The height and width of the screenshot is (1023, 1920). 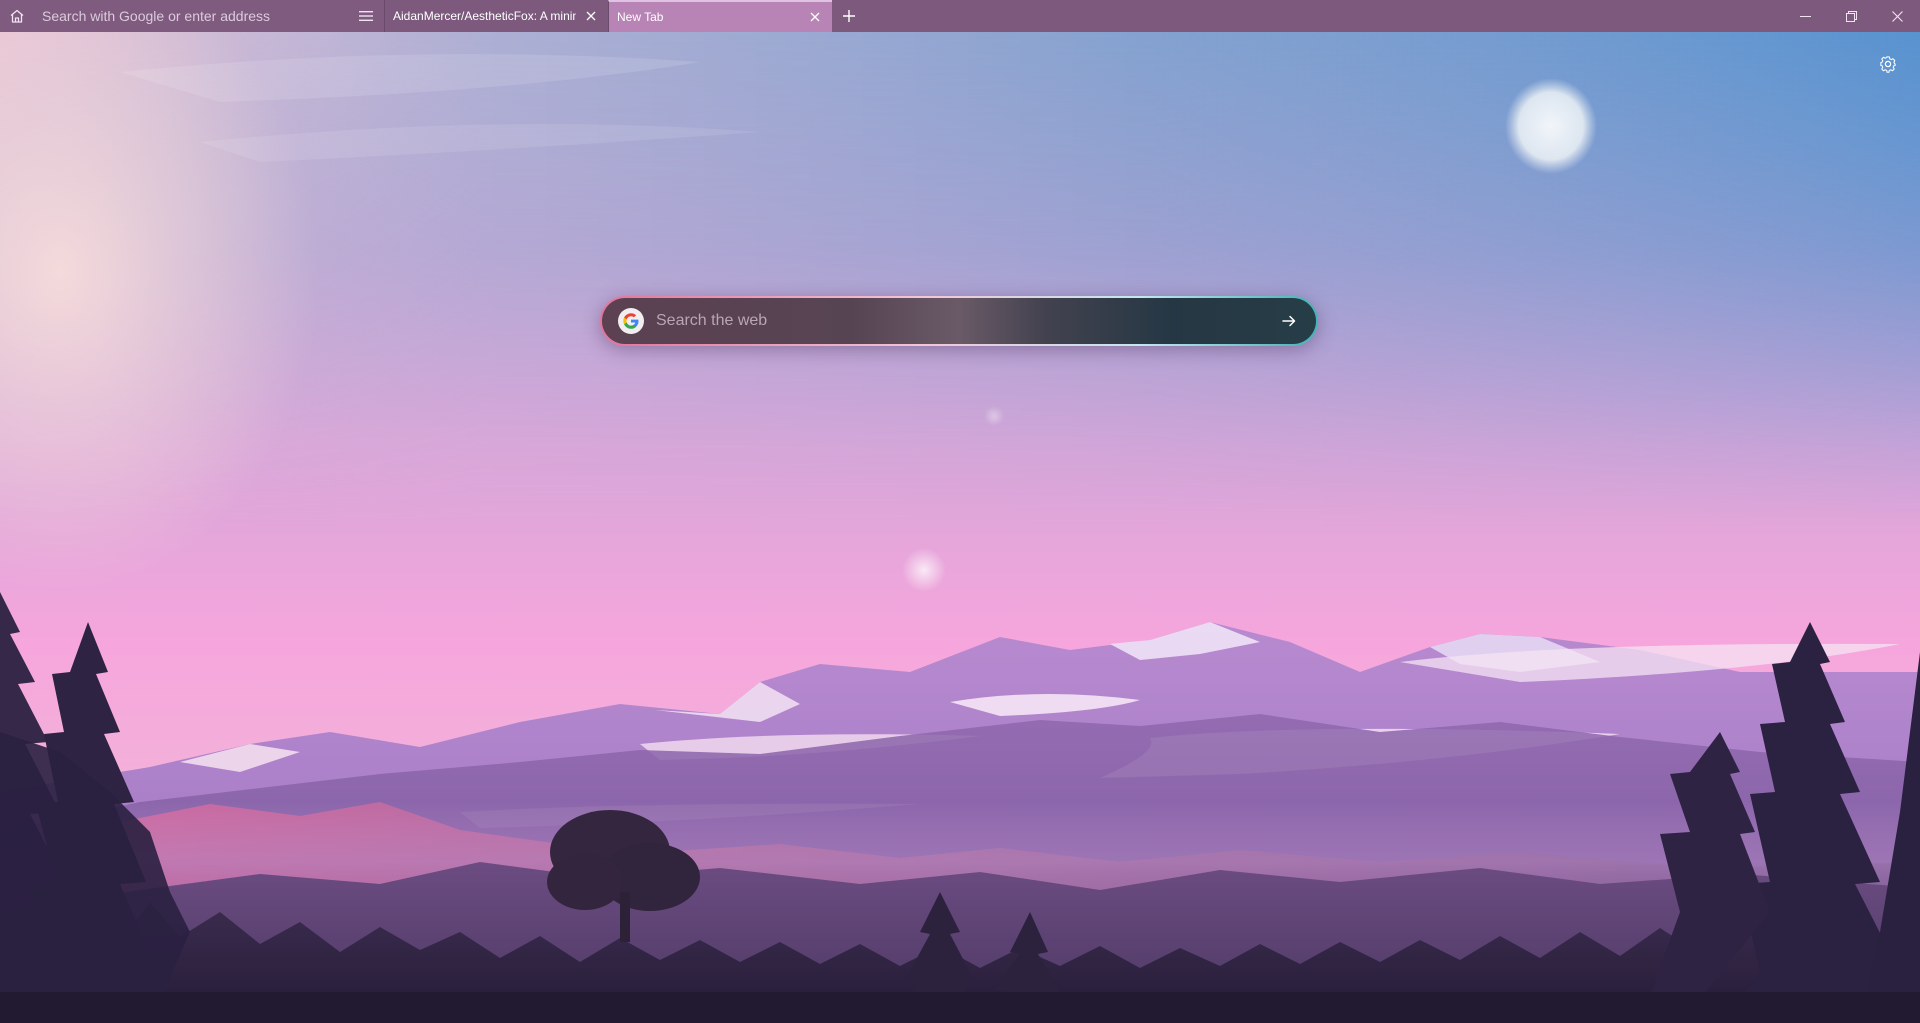 I want to click on home-button, so click(x=17, y=16).